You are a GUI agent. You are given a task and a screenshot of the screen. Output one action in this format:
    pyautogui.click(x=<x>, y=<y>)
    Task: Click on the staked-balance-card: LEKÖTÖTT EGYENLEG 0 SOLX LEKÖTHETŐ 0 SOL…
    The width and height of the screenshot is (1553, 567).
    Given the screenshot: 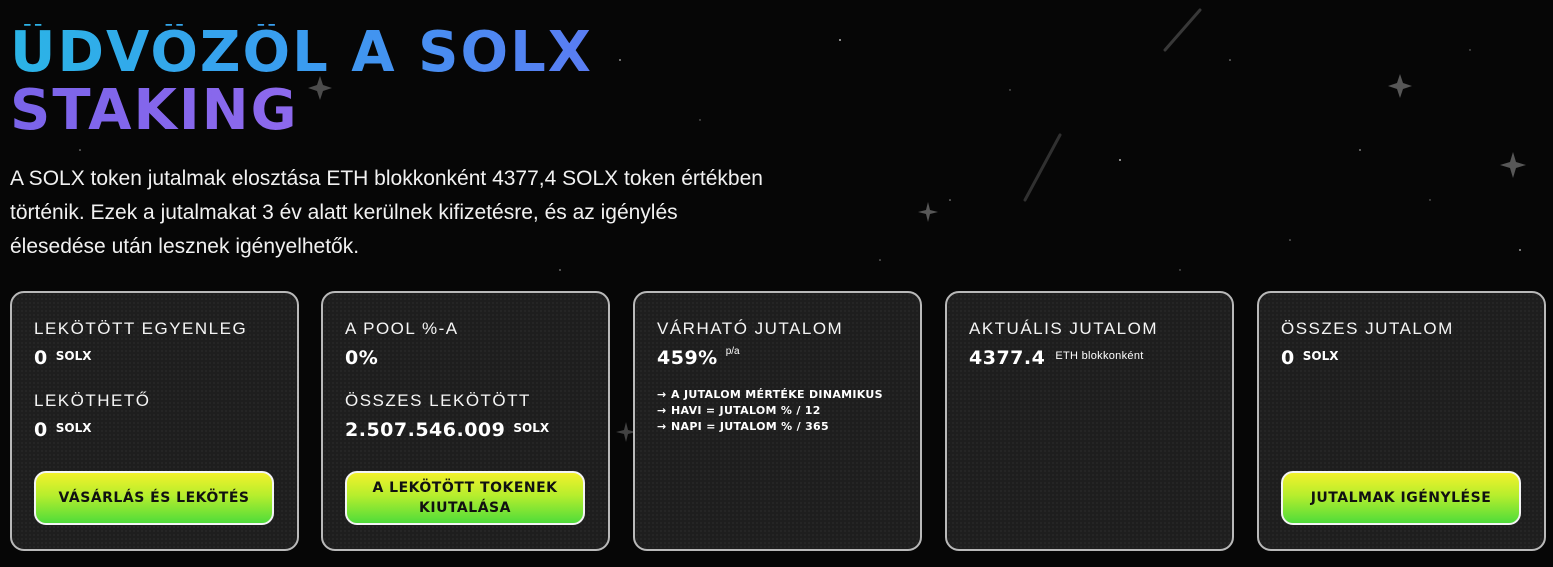 What is the action you would take?
    pyautogui.click(x=154, y=421)
    